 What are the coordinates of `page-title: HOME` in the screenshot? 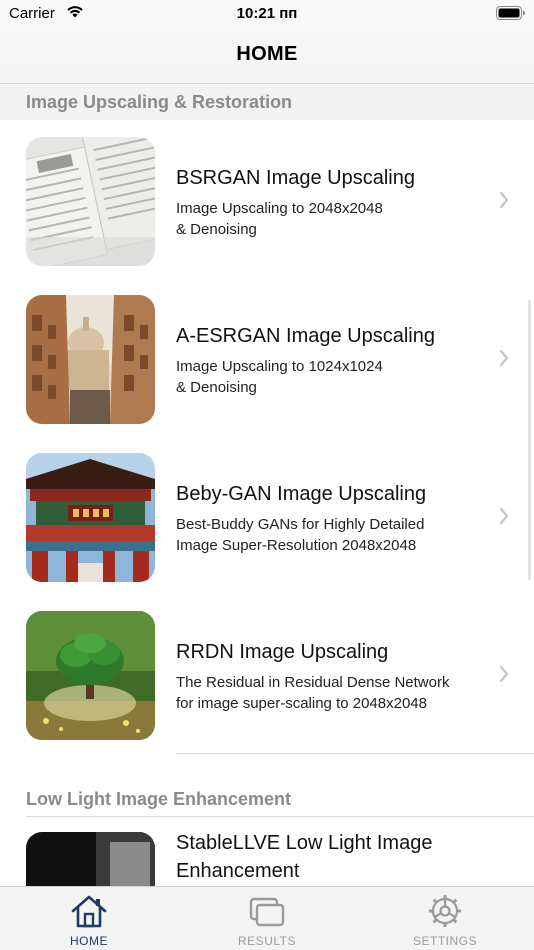 It's located at (267, 54).